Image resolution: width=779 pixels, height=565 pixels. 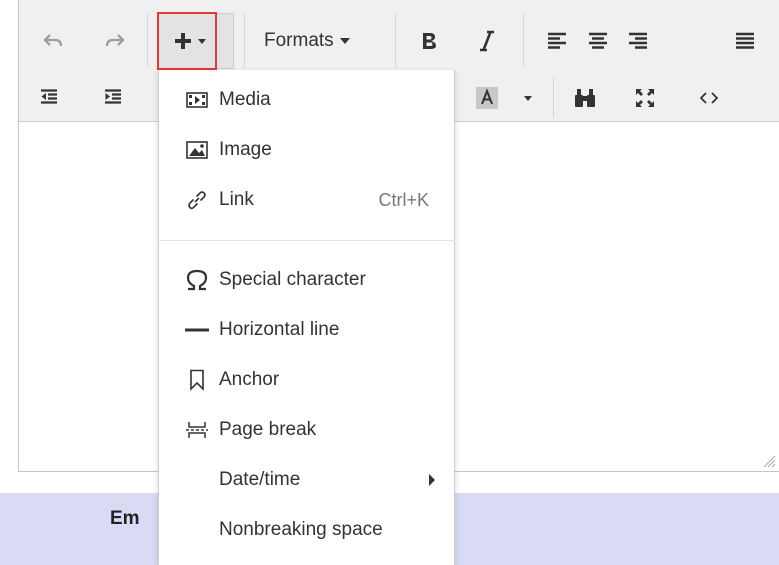 I want to click on undo-icon, so click(x=53, y=40).